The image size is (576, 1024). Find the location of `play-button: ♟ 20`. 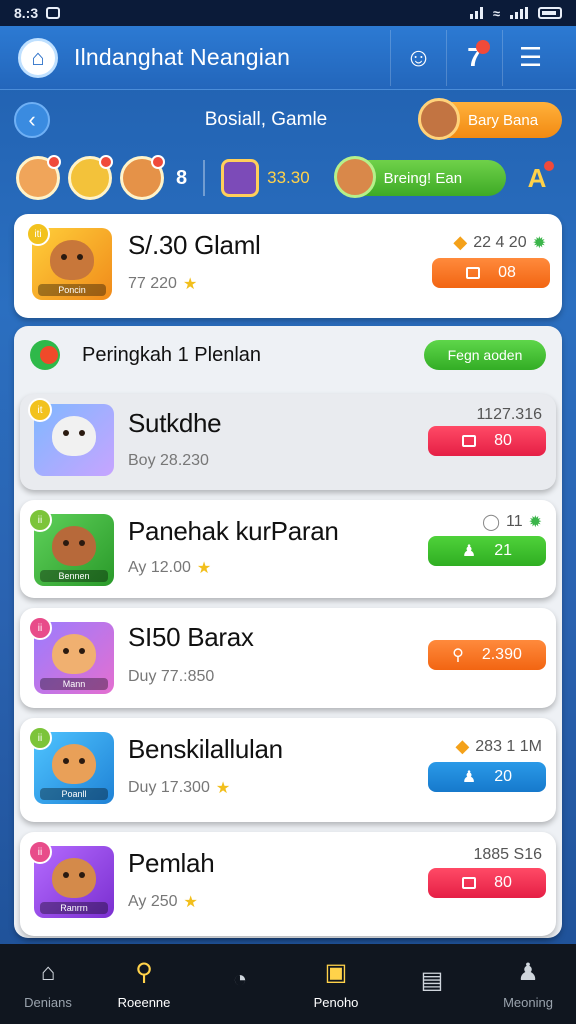

play-button: ♟ 20 is located at coordinates (487, 777).